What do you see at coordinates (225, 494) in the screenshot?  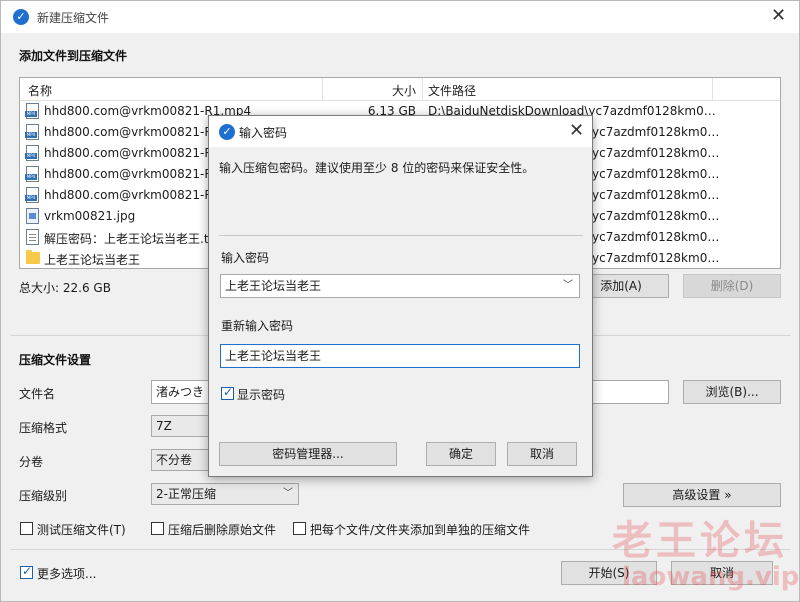 I see `level-select: 2-正常压缩 ﹀` at bounding box center [225, 494].